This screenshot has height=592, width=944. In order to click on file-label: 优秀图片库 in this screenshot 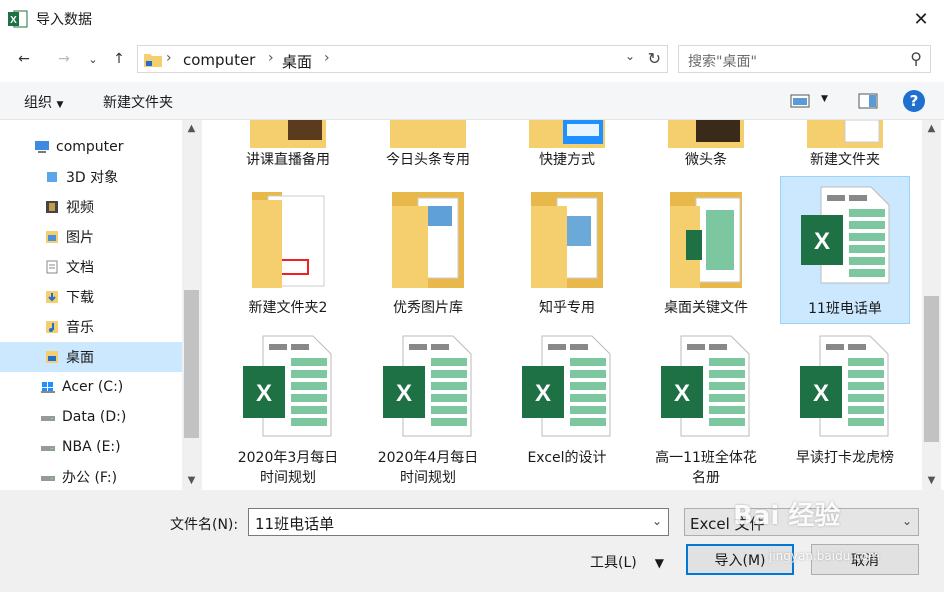, I will do `click(428, 308)`.